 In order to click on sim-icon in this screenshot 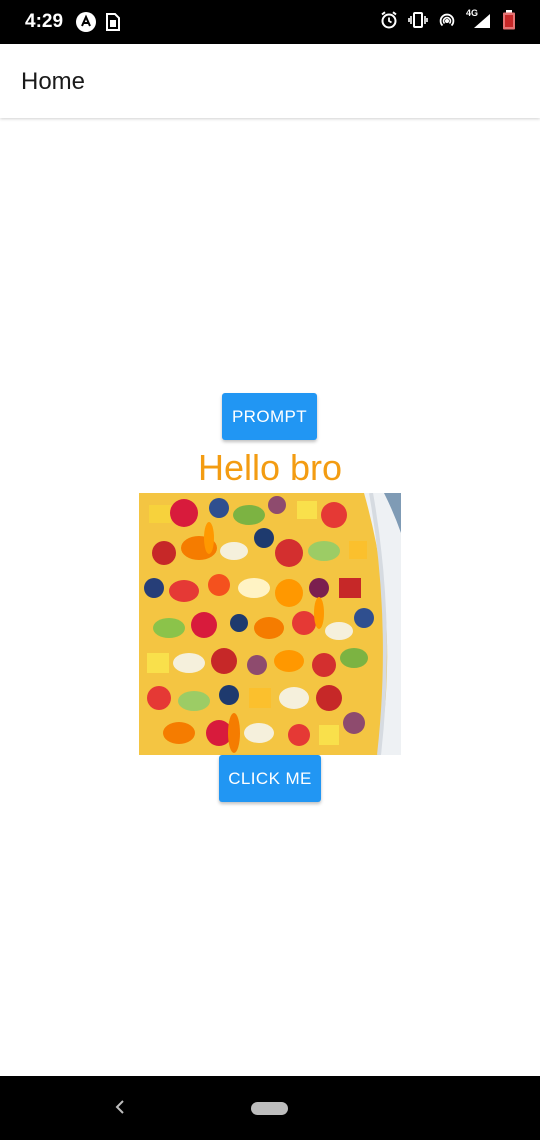, I will do `click(113, 22)`.